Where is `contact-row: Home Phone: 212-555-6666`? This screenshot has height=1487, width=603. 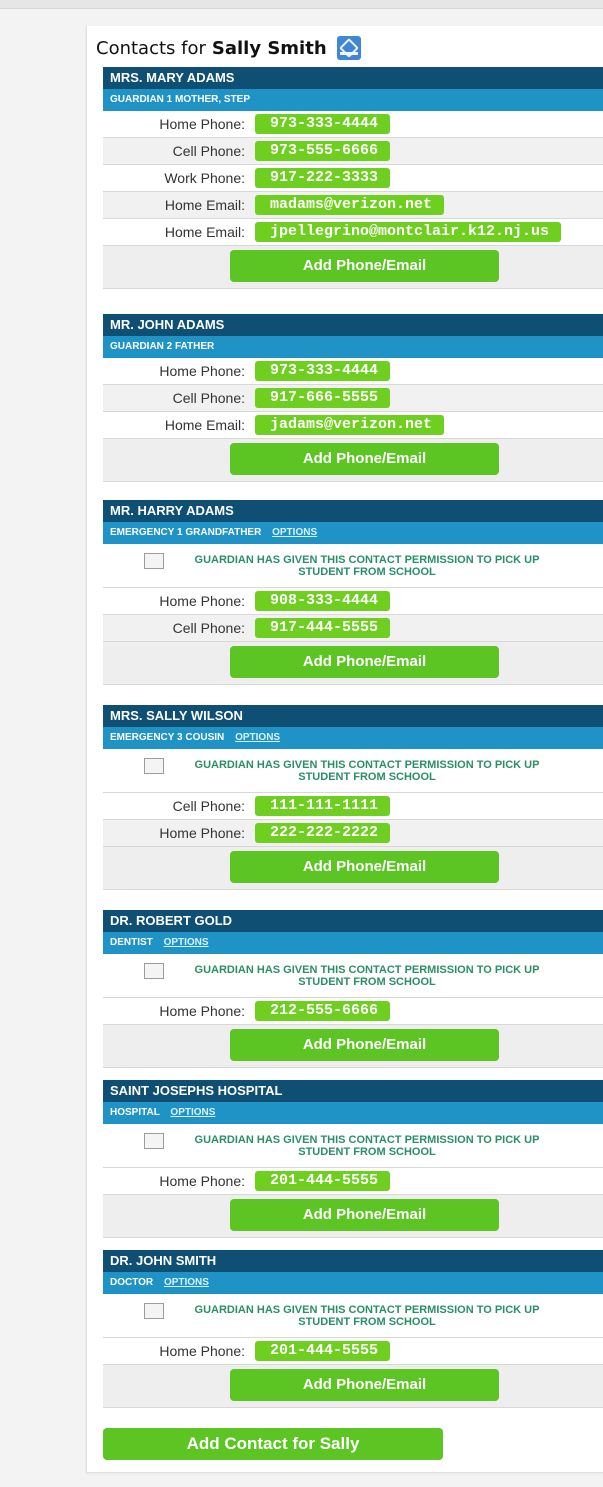 contact-row: Home Phone: 212-555-6666 is located at coordinates (353, 1011).